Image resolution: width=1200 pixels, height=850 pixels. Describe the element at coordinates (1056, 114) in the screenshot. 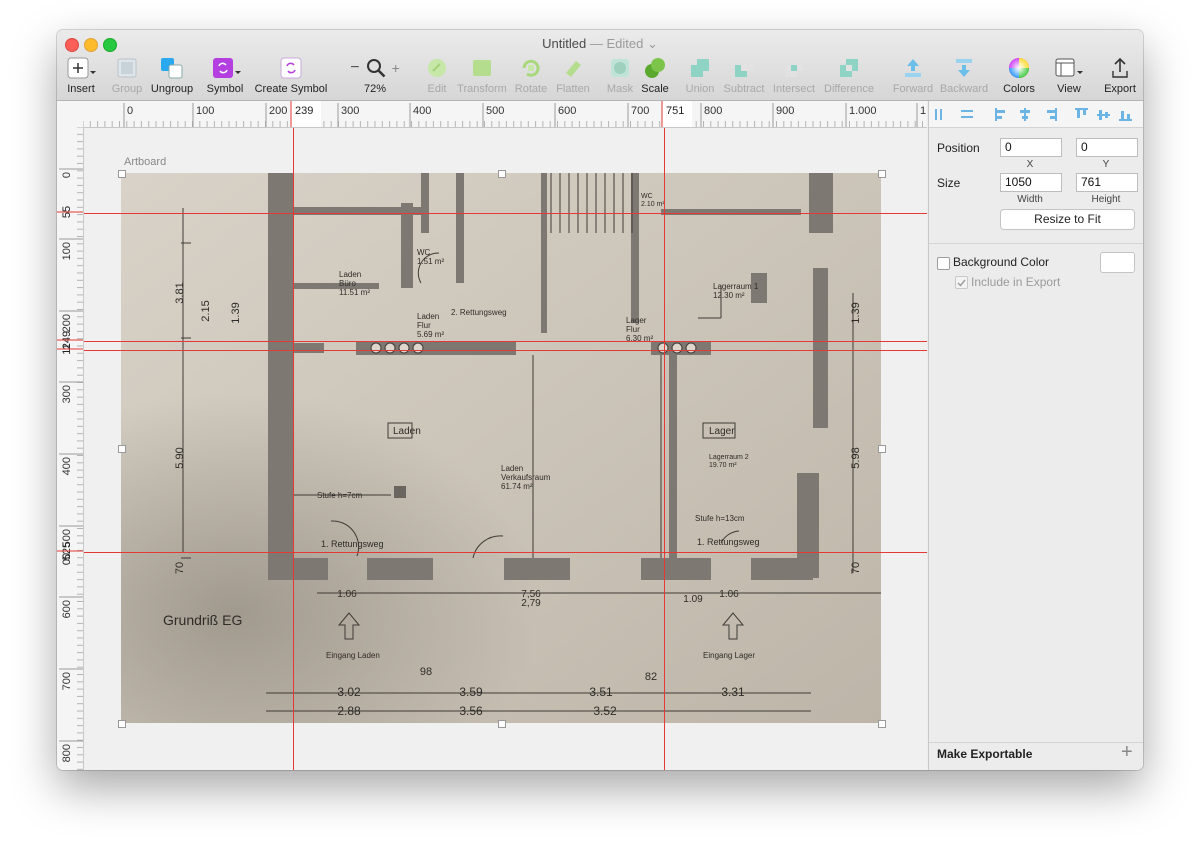

I see `align-right-icon` at that location.